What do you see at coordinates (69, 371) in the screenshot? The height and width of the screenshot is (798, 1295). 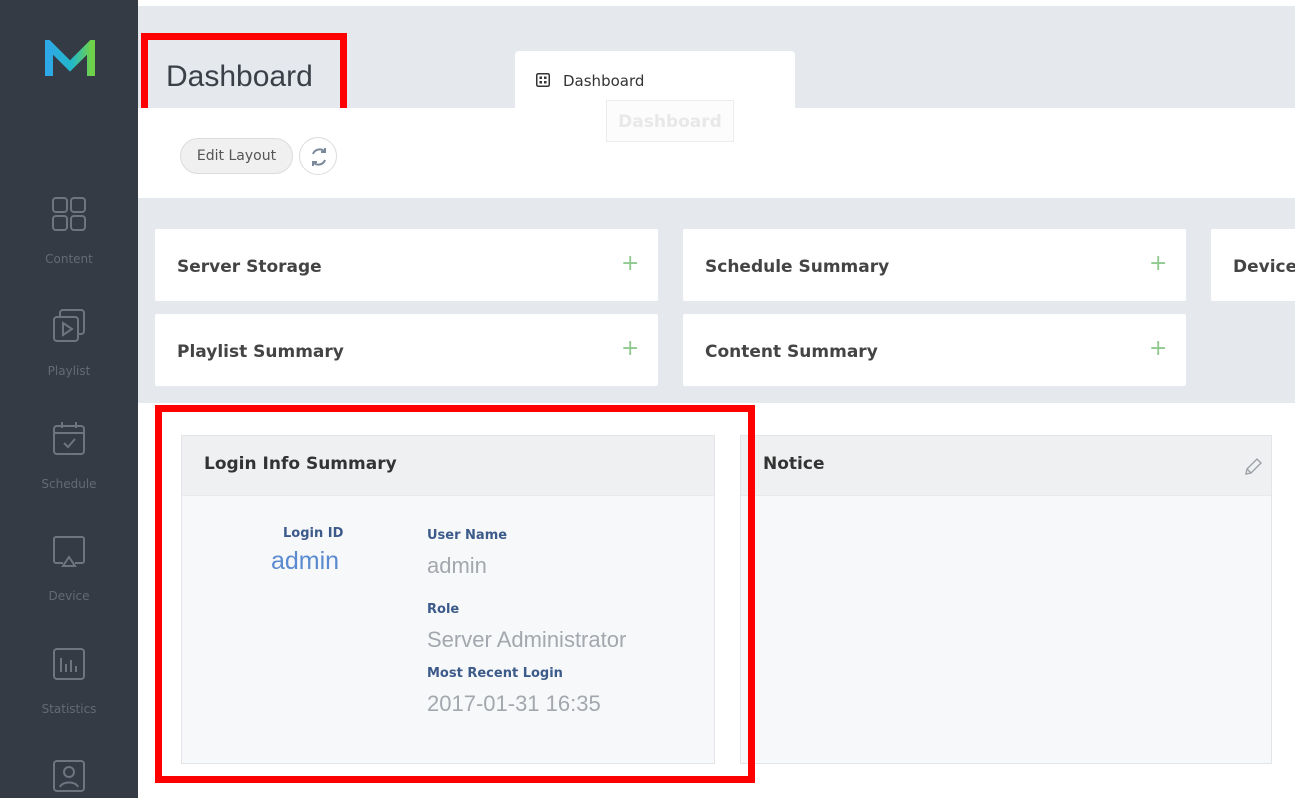 I see `sidebar-item-label: Playlist` at bounding box center [69, 371].